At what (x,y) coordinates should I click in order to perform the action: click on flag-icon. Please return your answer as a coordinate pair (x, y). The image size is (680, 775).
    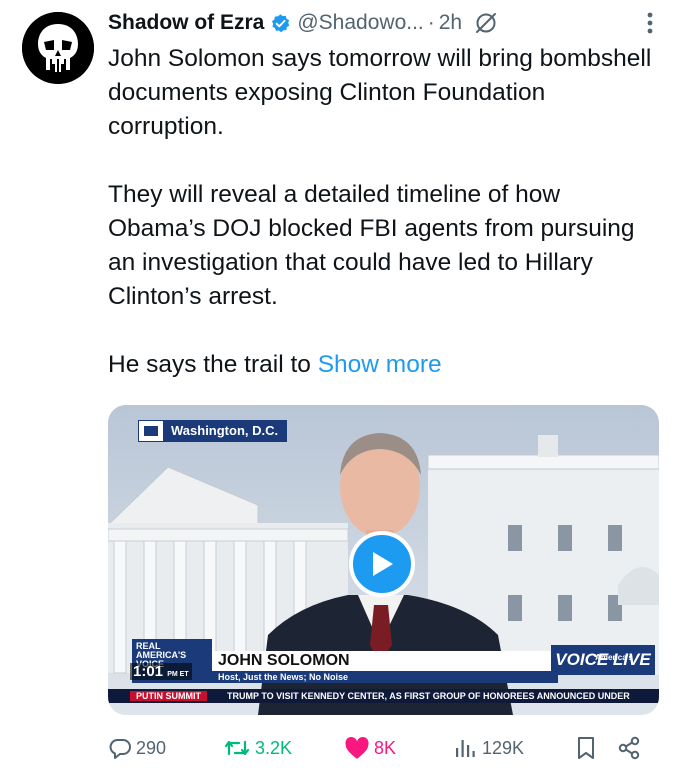
    Looking at the image, I should click on (151, 431).